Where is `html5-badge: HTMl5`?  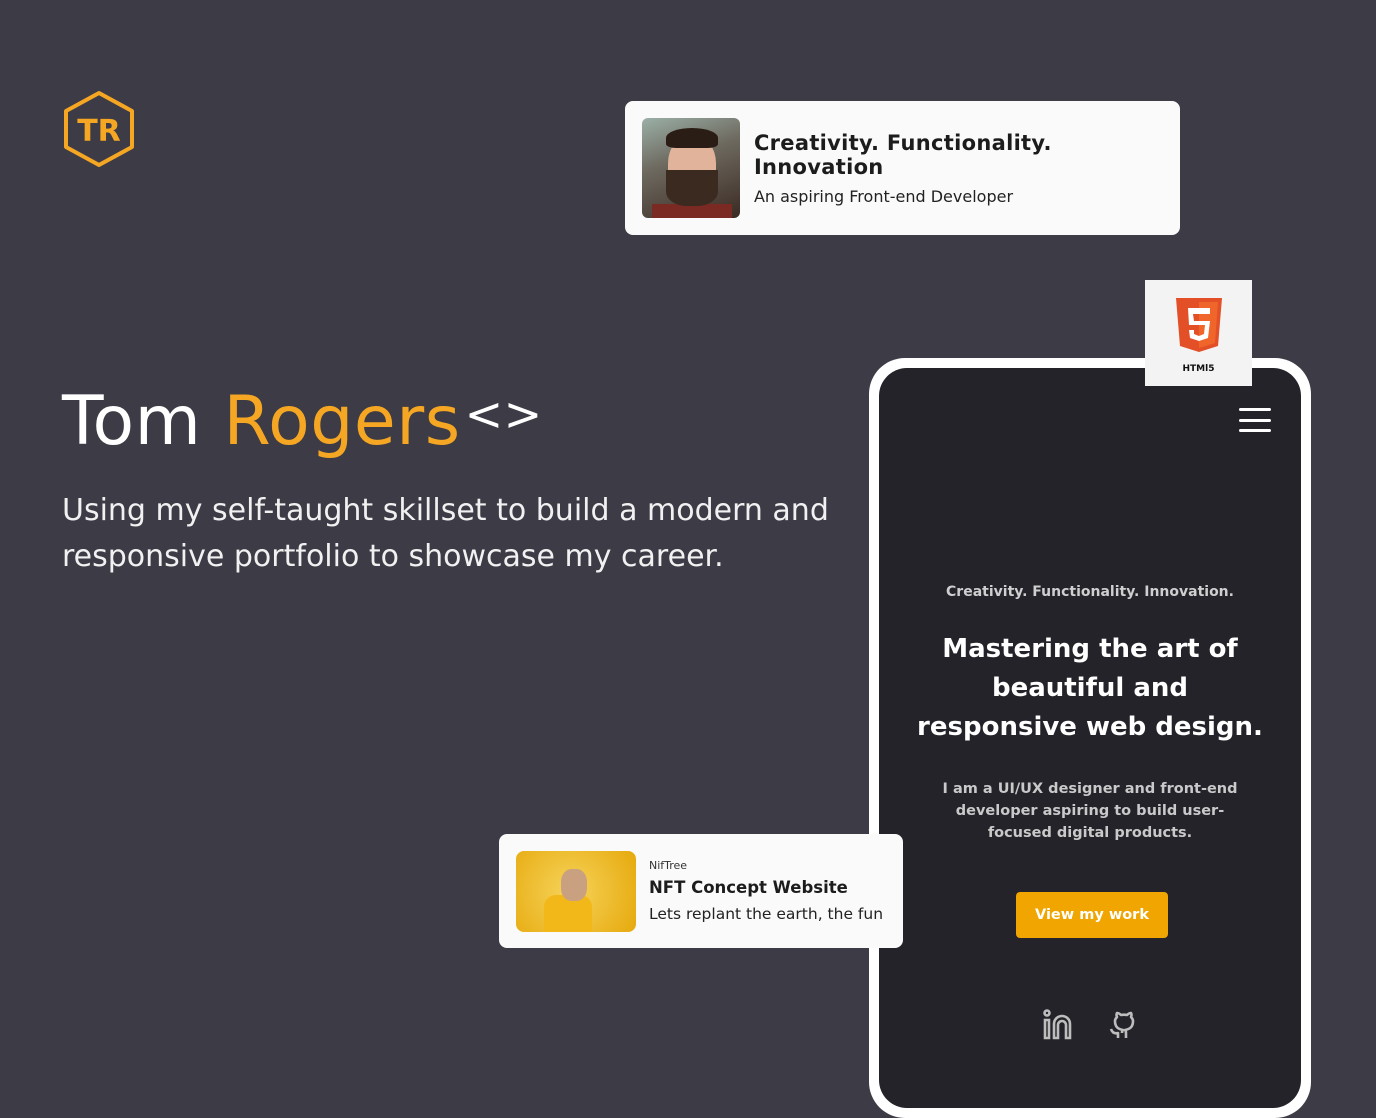 html5-badge: HTMl5 is located at coordinates (1198, 333).